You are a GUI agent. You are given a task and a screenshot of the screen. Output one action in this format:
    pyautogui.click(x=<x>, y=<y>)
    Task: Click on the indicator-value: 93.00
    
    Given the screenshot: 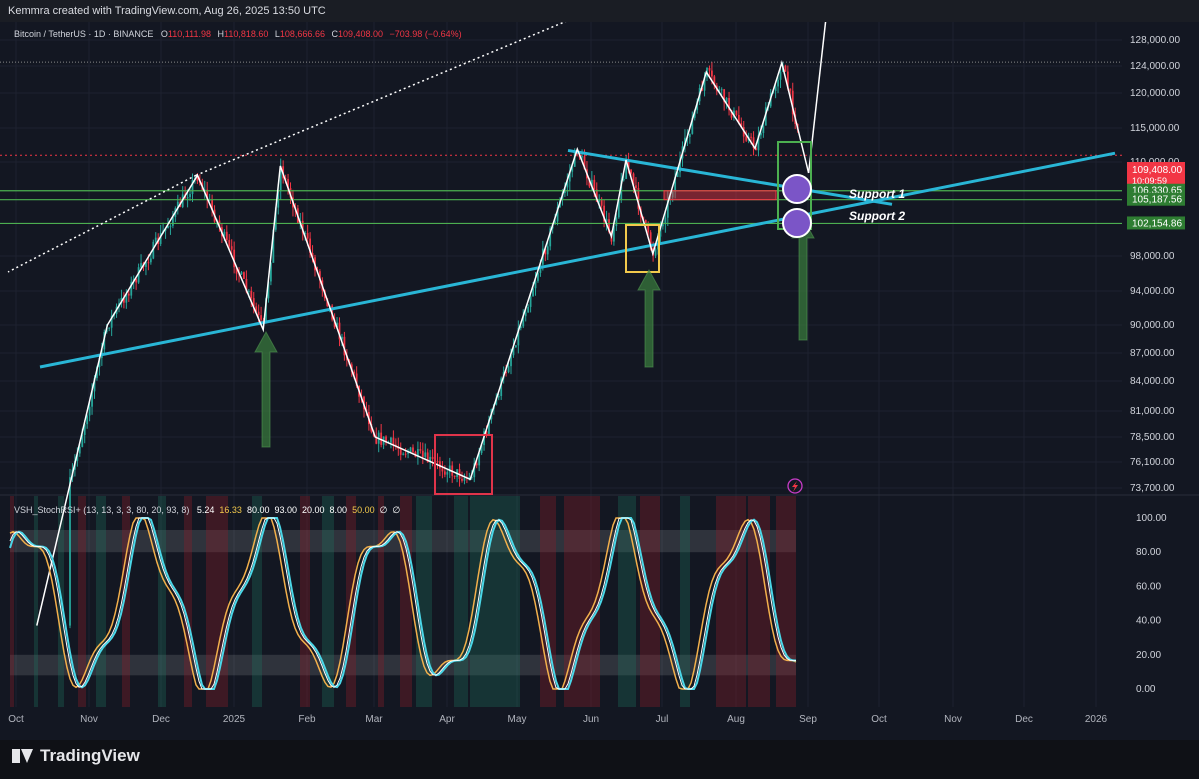 What is the action you would take?
    pyautogui.click(x=285, y=510)
    